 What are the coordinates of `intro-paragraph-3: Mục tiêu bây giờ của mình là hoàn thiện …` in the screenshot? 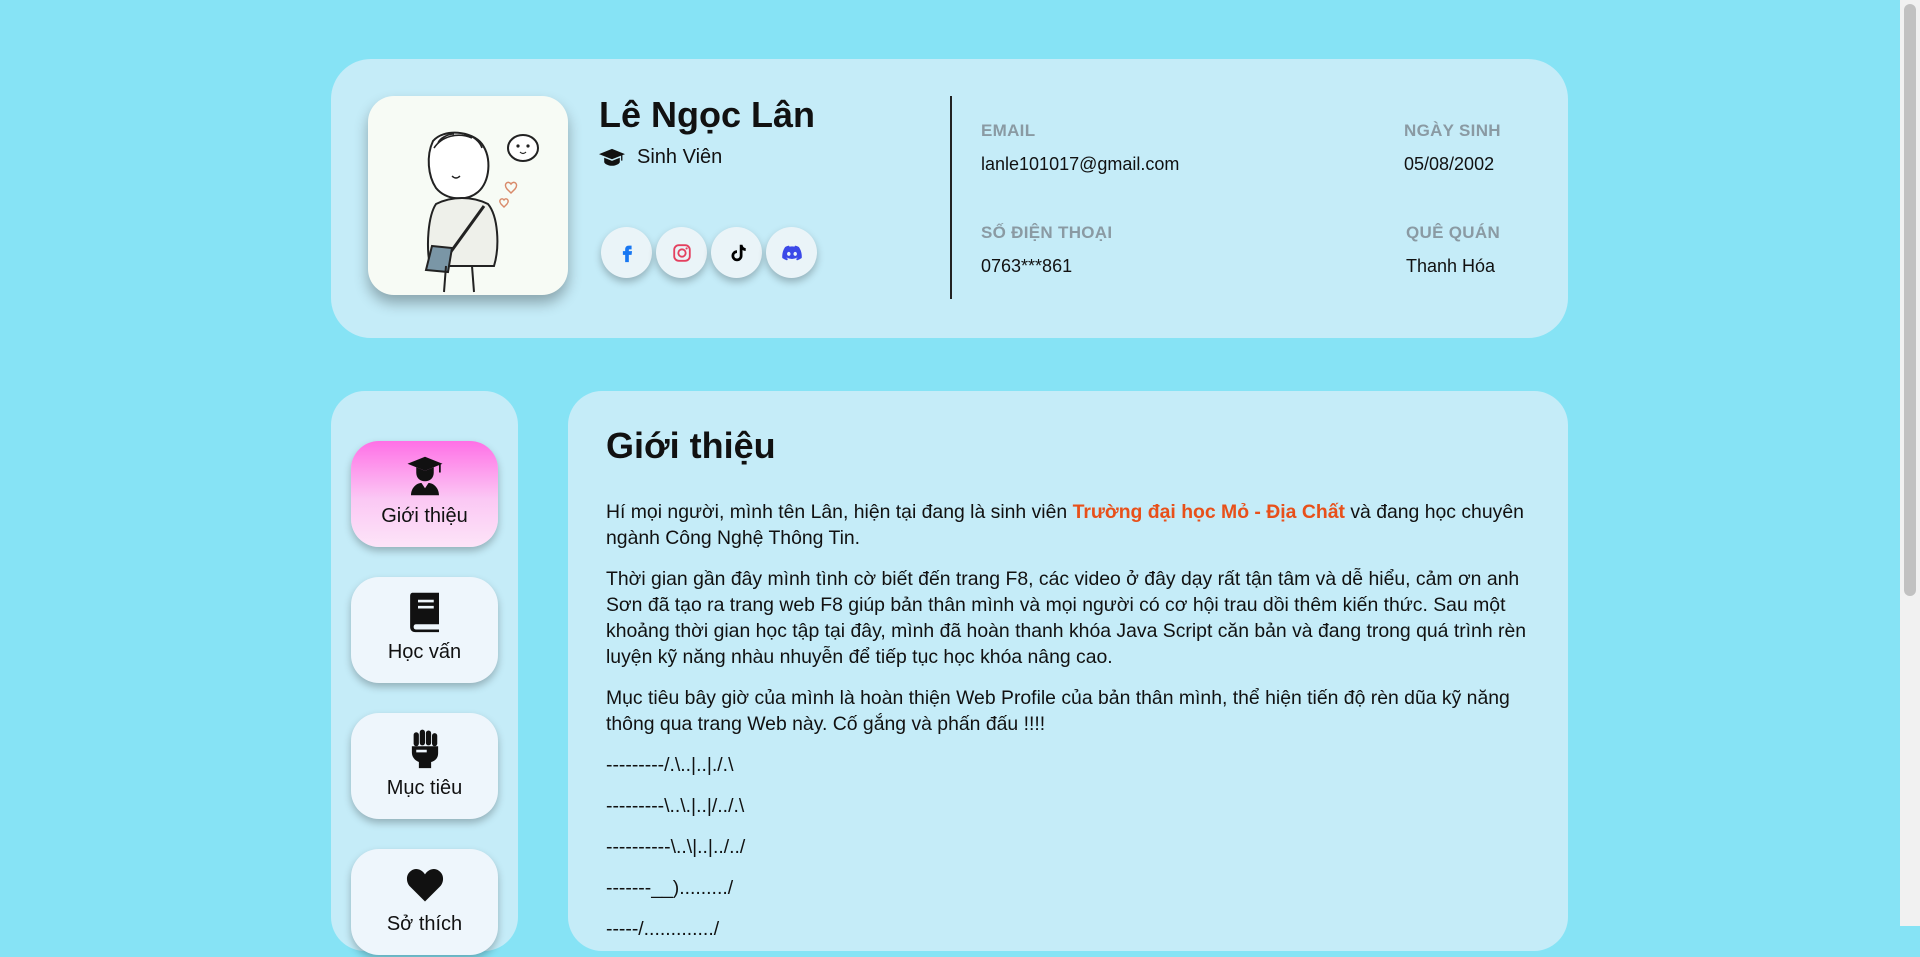 It's located at (1058, 711).